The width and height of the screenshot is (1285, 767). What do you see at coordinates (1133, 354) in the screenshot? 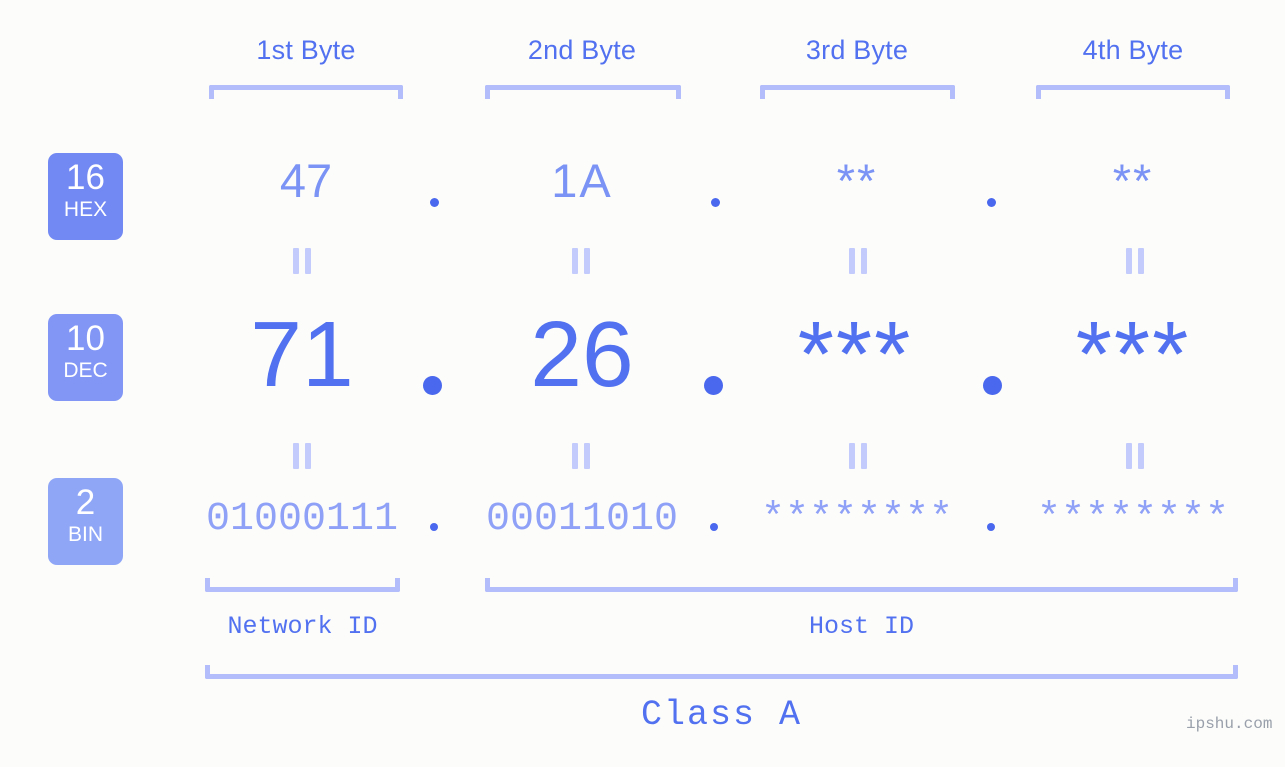
I see `dec-octet-4: ***` at bounding box center [1133, 354].